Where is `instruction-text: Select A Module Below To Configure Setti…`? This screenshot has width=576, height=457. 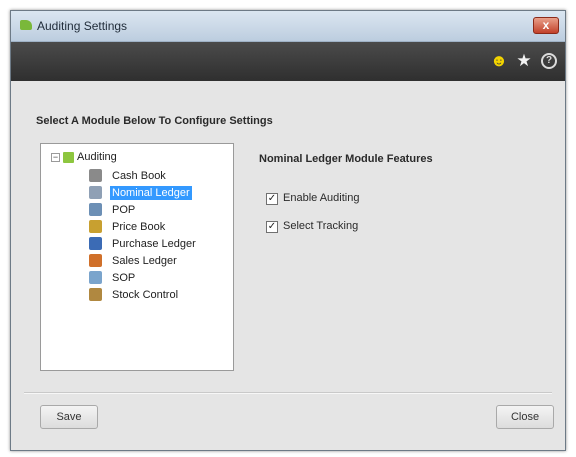 instruction-text: Select A Module Below To Configure Setti… is located at coordinates (154, 121).